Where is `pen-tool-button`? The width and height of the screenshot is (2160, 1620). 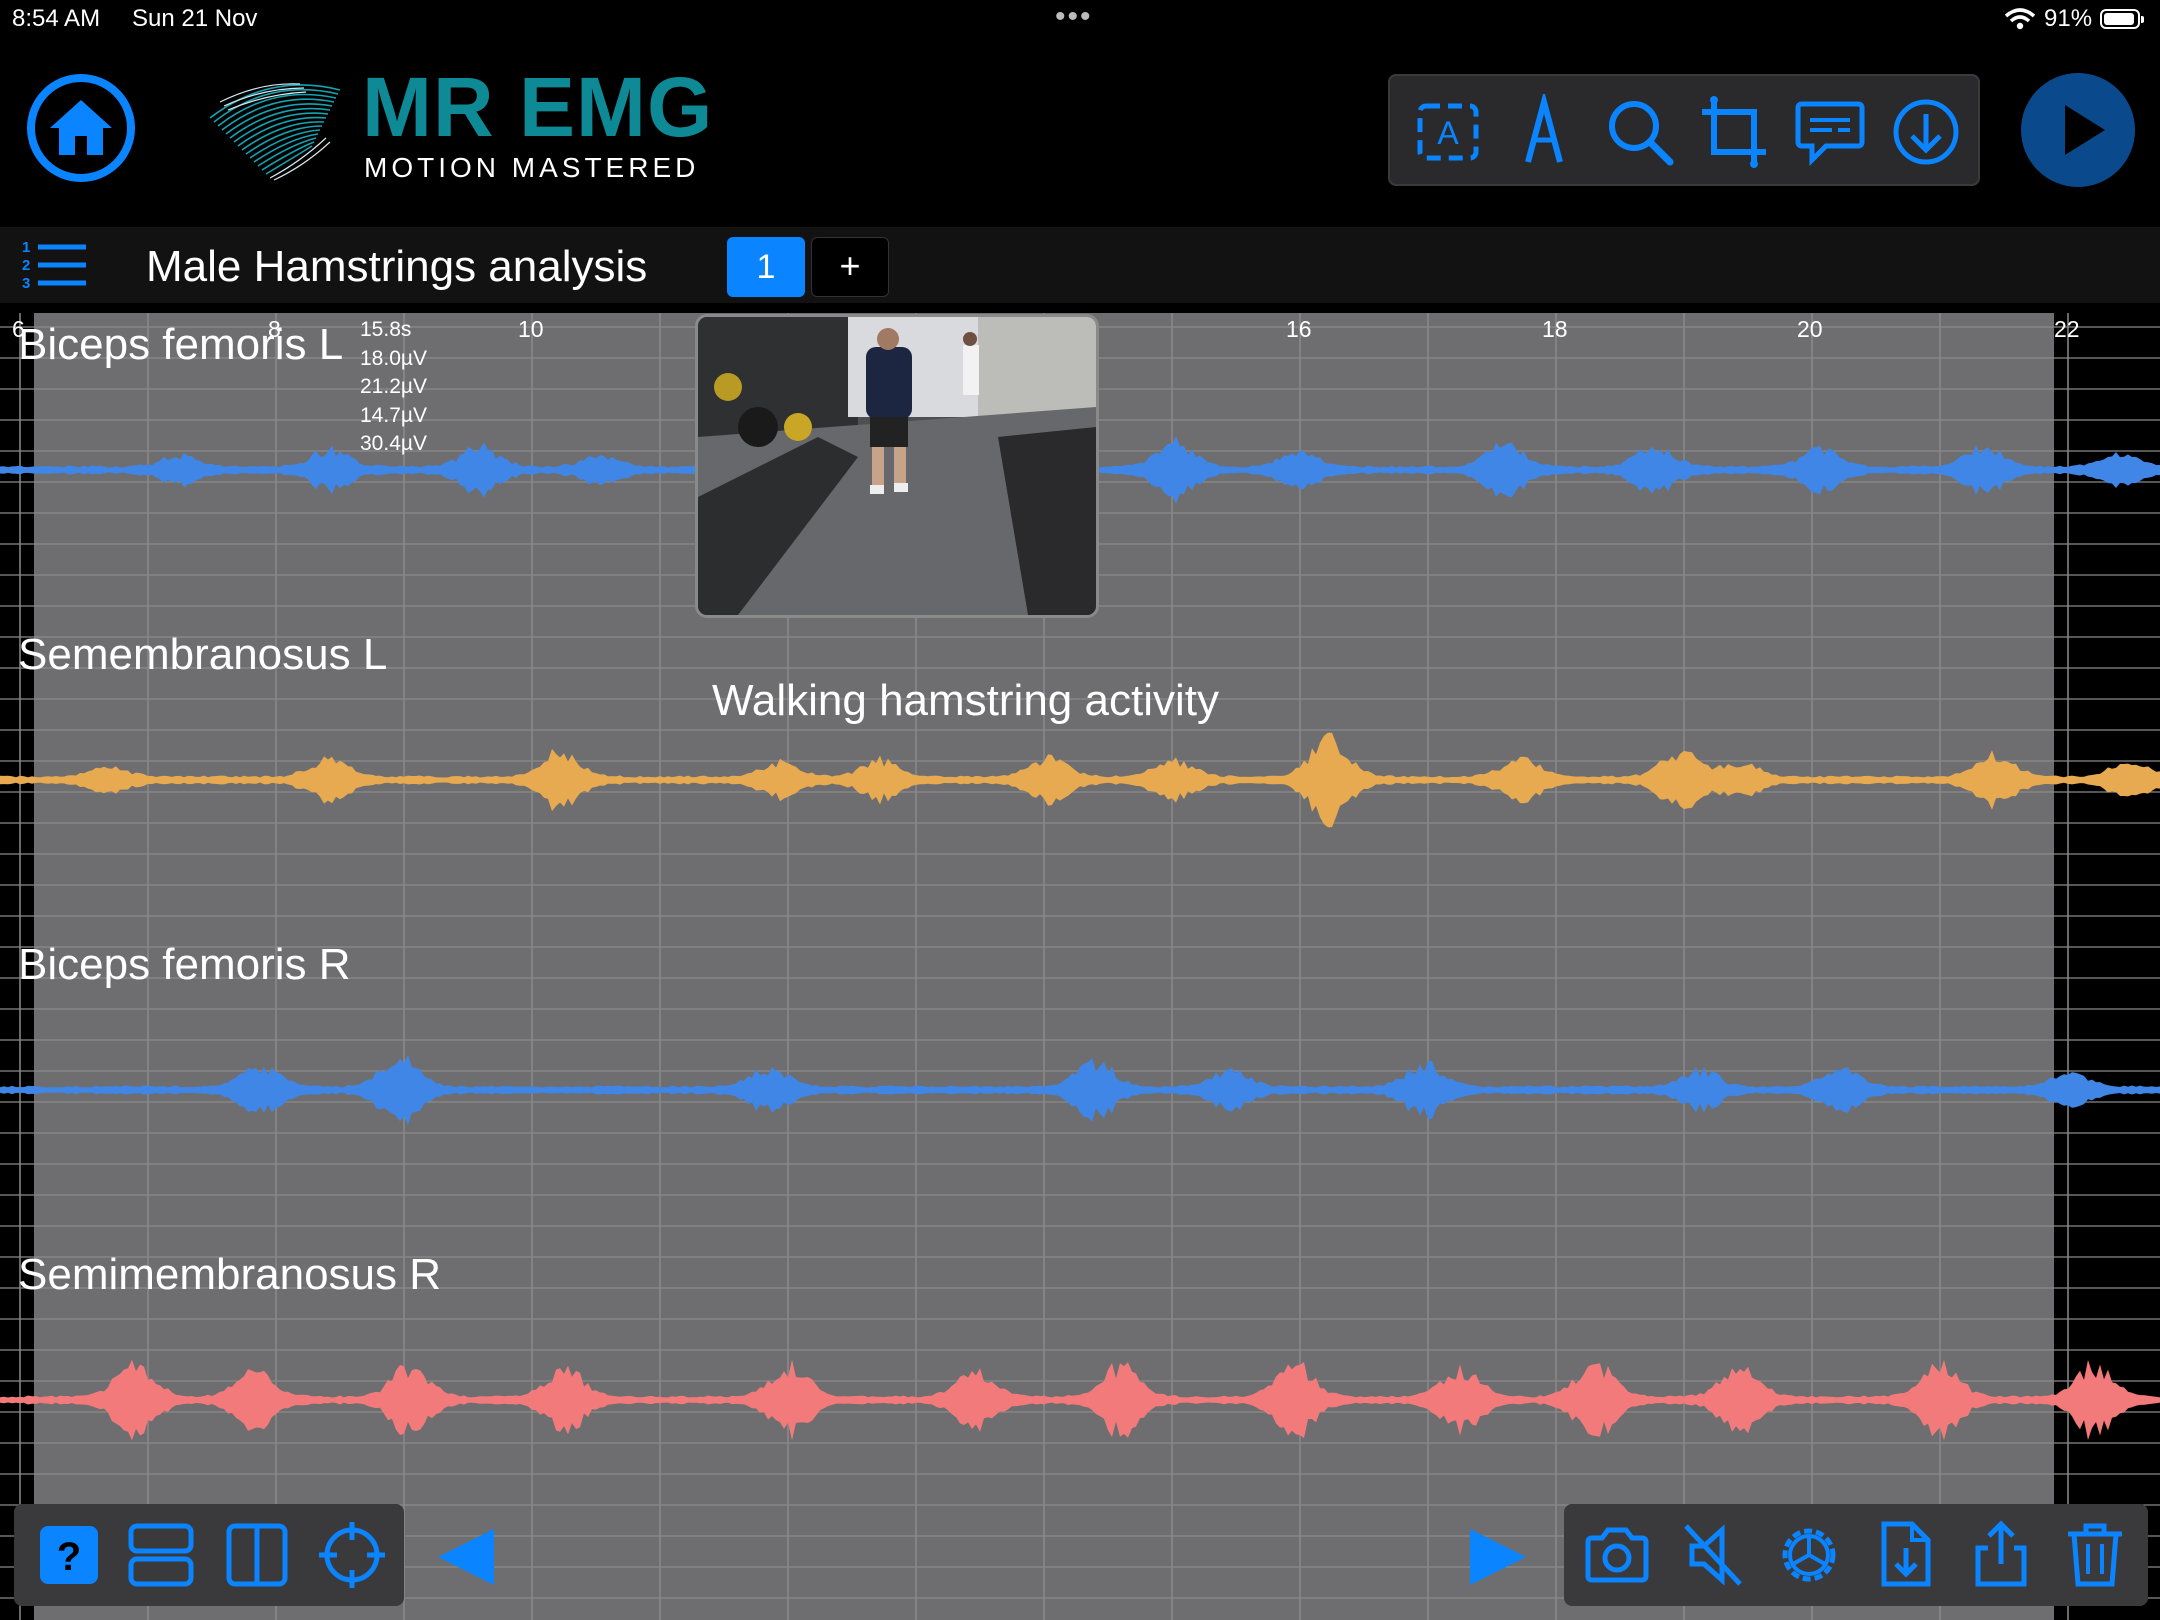
pen-tool-button is located at coordinates (1544, 130).